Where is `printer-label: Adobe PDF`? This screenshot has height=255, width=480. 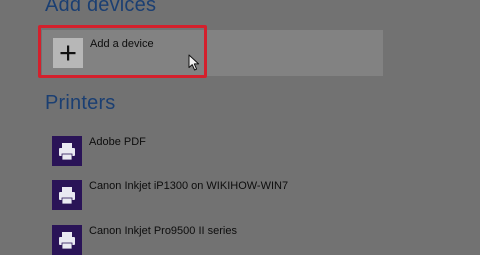
printer-label: Adobe PDF is located at coordinates (117, 142).